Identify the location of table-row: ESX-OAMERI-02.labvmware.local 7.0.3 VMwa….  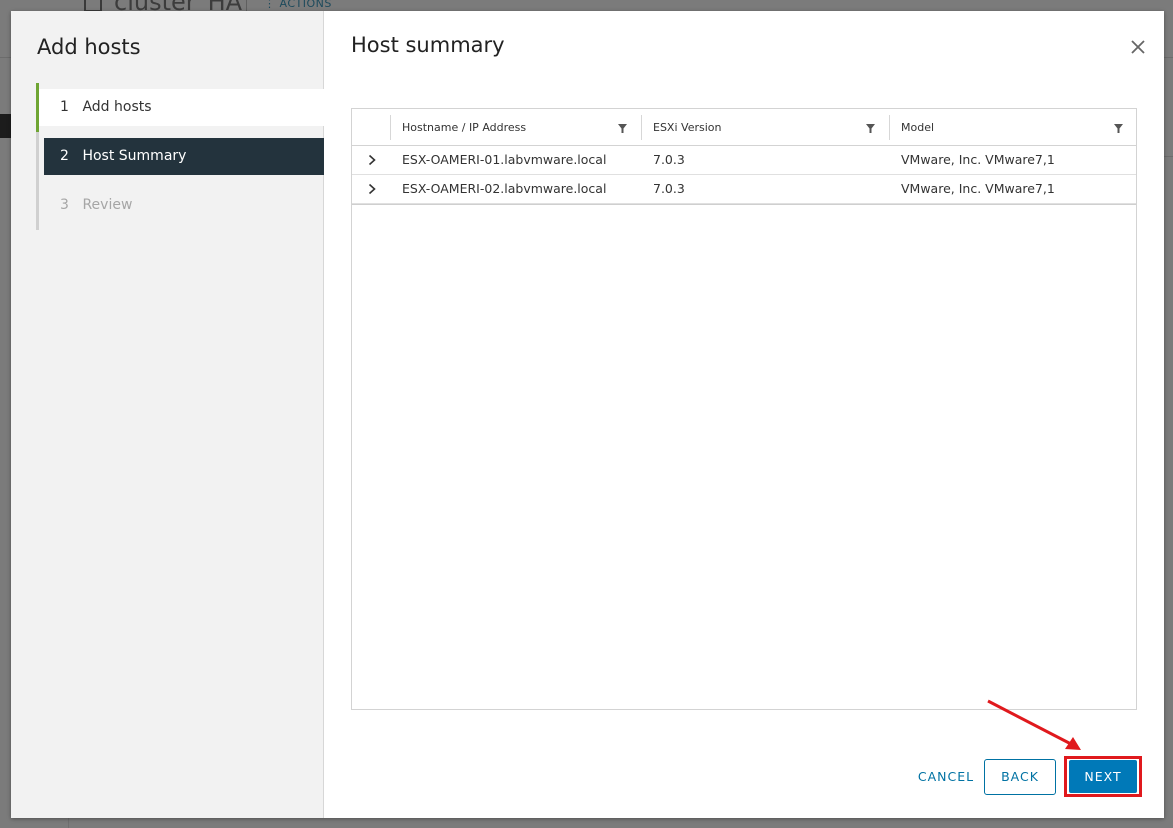
(744, 189).